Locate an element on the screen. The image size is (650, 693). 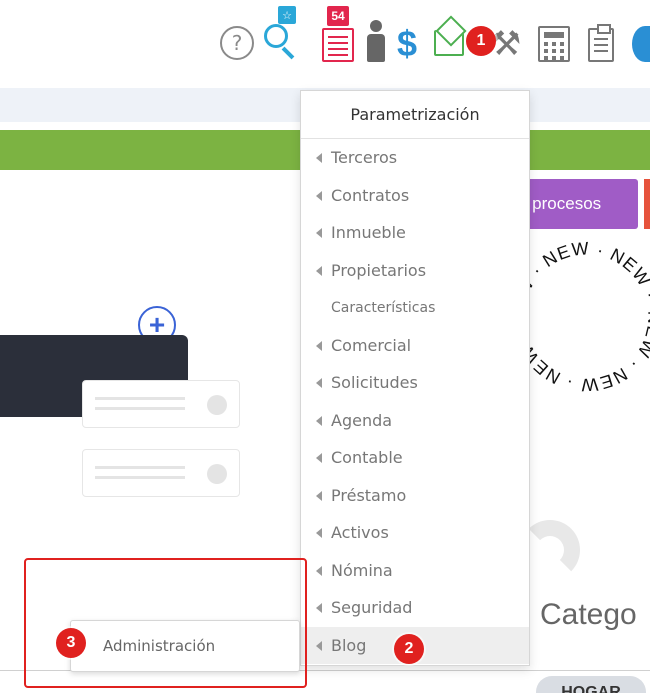
menu-item-contratos: Contratos is located at coordinates (415, 196).